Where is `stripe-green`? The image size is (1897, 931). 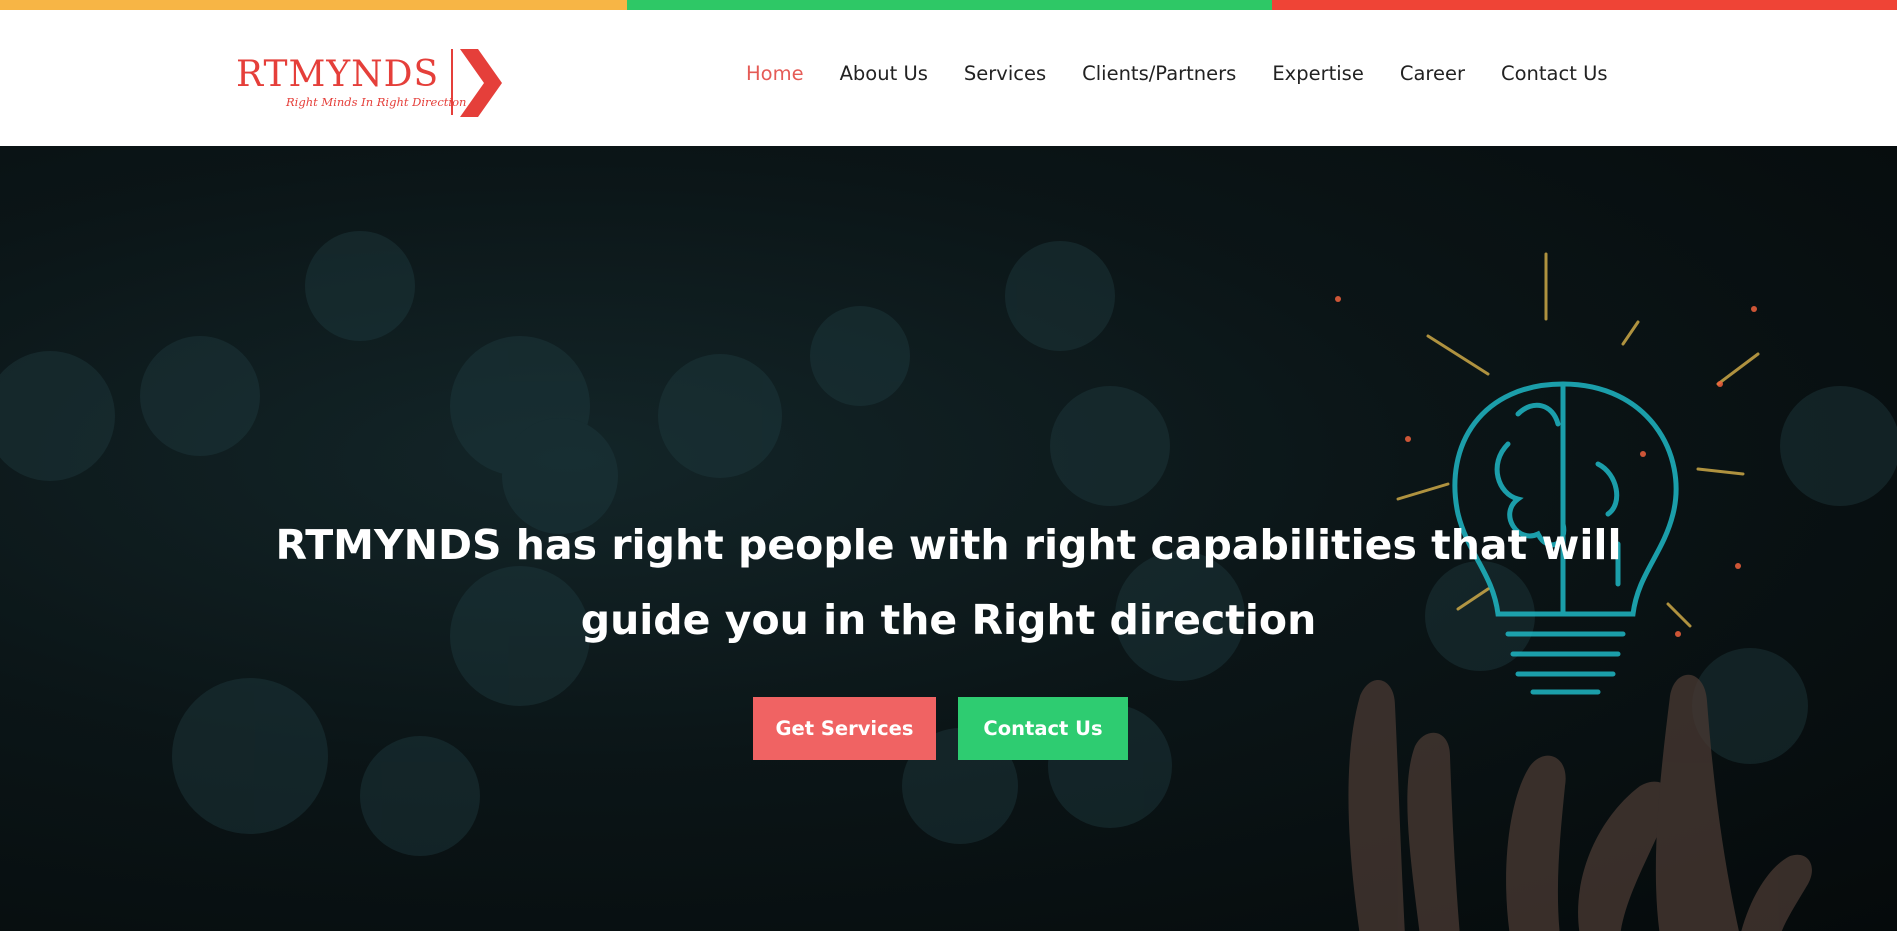 stripe-green is located at coordinates (949, 5).